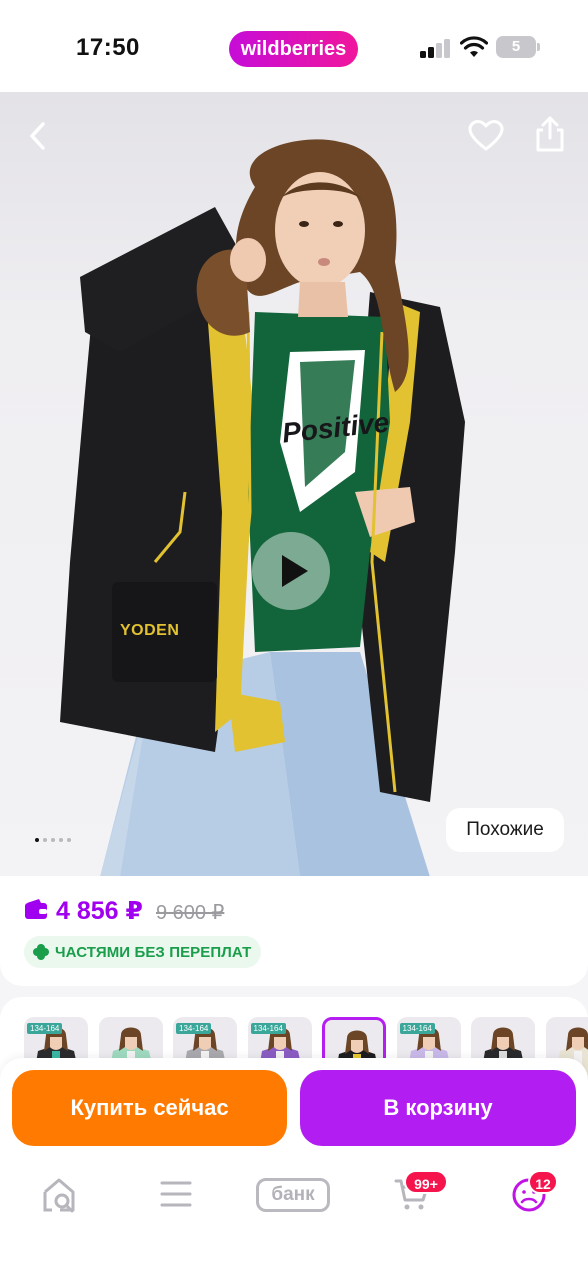 The height and width of the screenshot is (1280, 588). I want to click on pocket-logo: YODEN, so click(150, 630).